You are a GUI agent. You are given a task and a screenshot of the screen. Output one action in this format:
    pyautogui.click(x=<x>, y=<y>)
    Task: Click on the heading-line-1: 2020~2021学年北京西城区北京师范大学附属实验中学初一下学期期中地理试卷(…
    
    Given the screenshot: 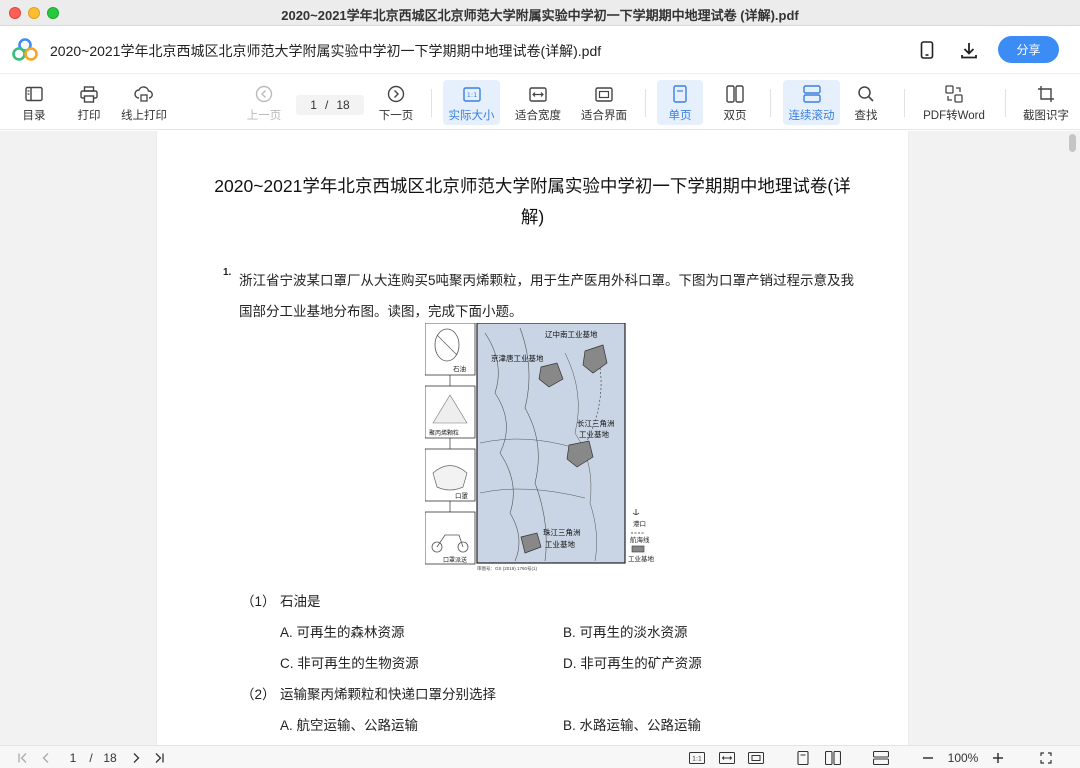 What is the action you would take?
    pyautogui.click(x=532, y=186)
    